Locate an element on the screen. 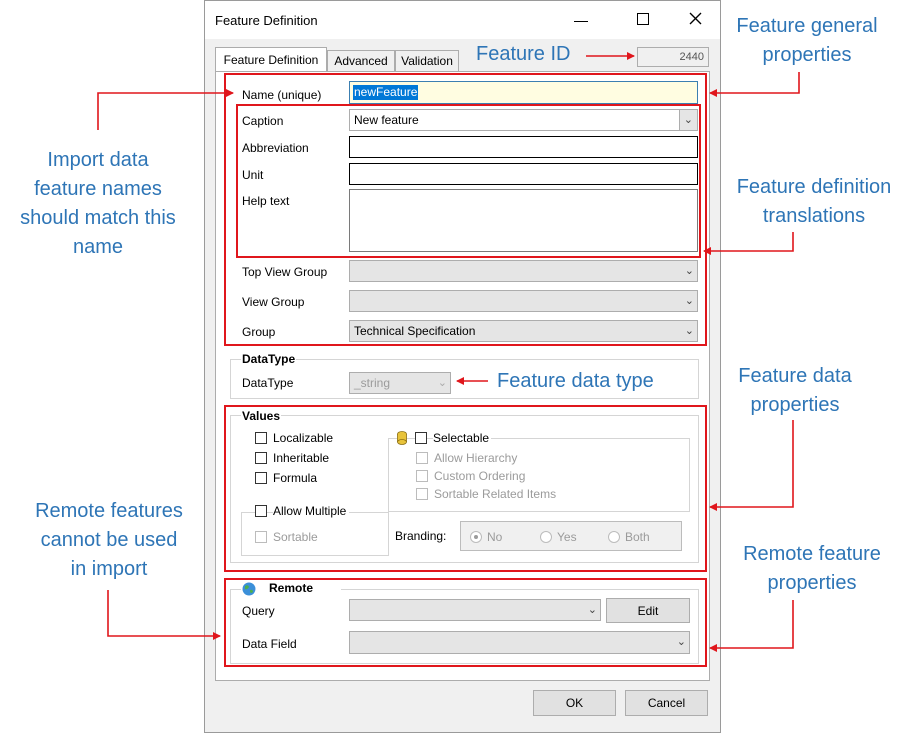 The image size is (912, 739). annotation-feature-id: Feature ID is located at coordinates (523, 54).